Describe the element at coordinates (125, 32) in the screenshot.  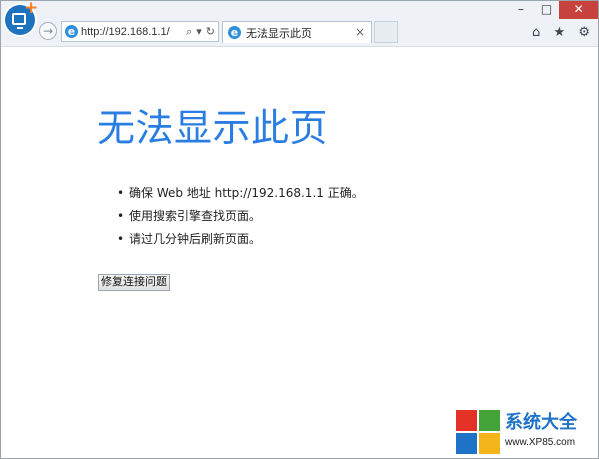
I see `address-url: http://192.168.1.1/` at that location.